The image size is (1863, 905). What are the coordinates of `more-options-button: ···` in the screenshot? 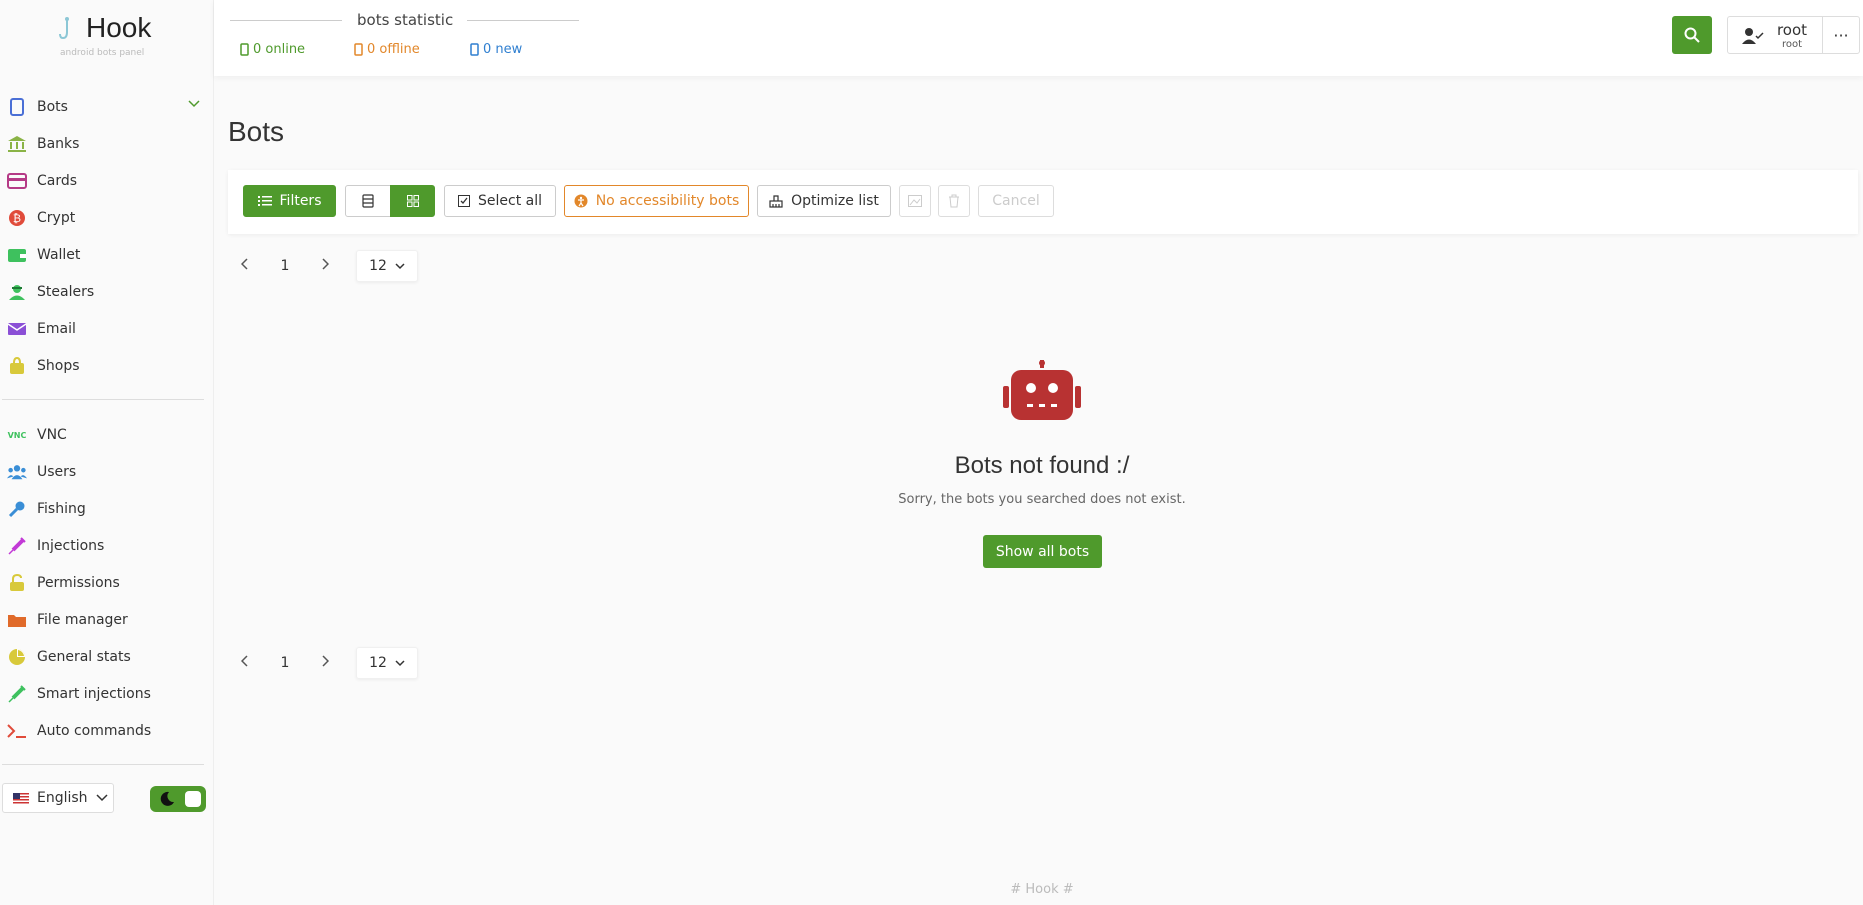 It's located at (1841, 35).